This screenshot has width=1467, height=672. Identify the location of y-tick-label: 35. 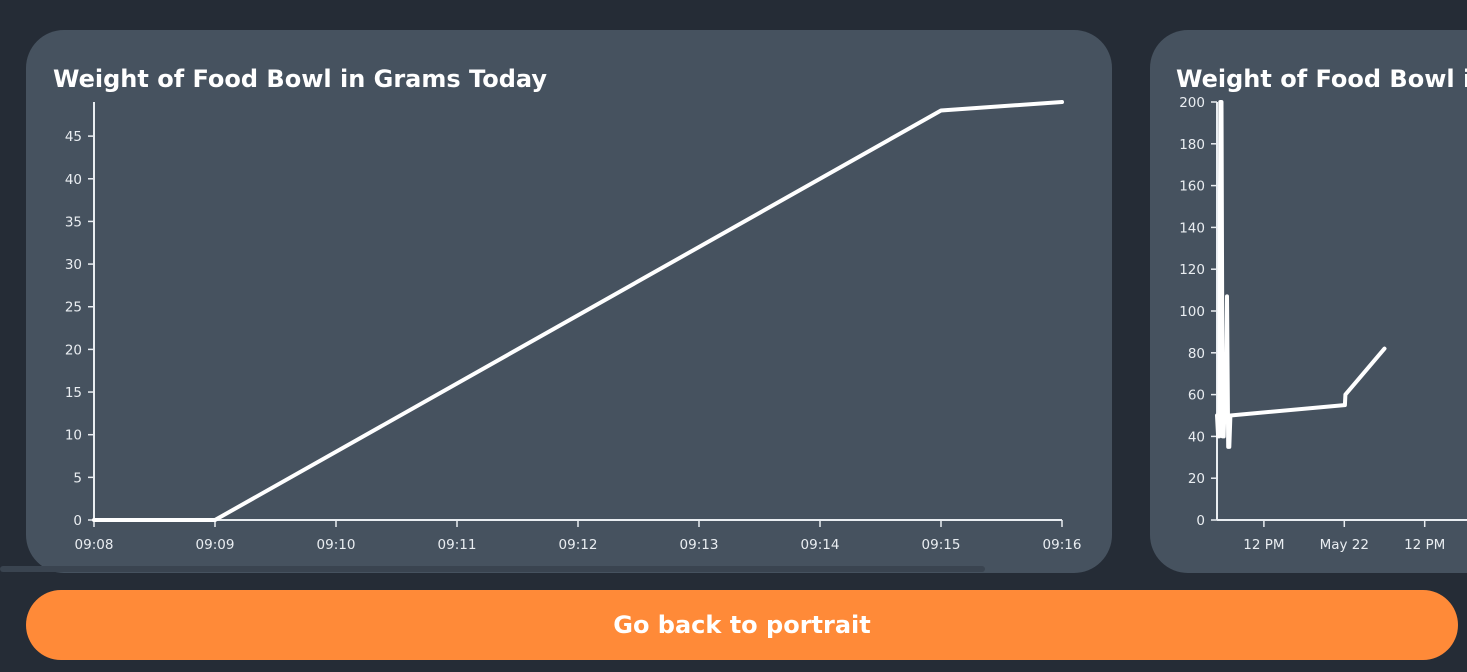
(73, 222).